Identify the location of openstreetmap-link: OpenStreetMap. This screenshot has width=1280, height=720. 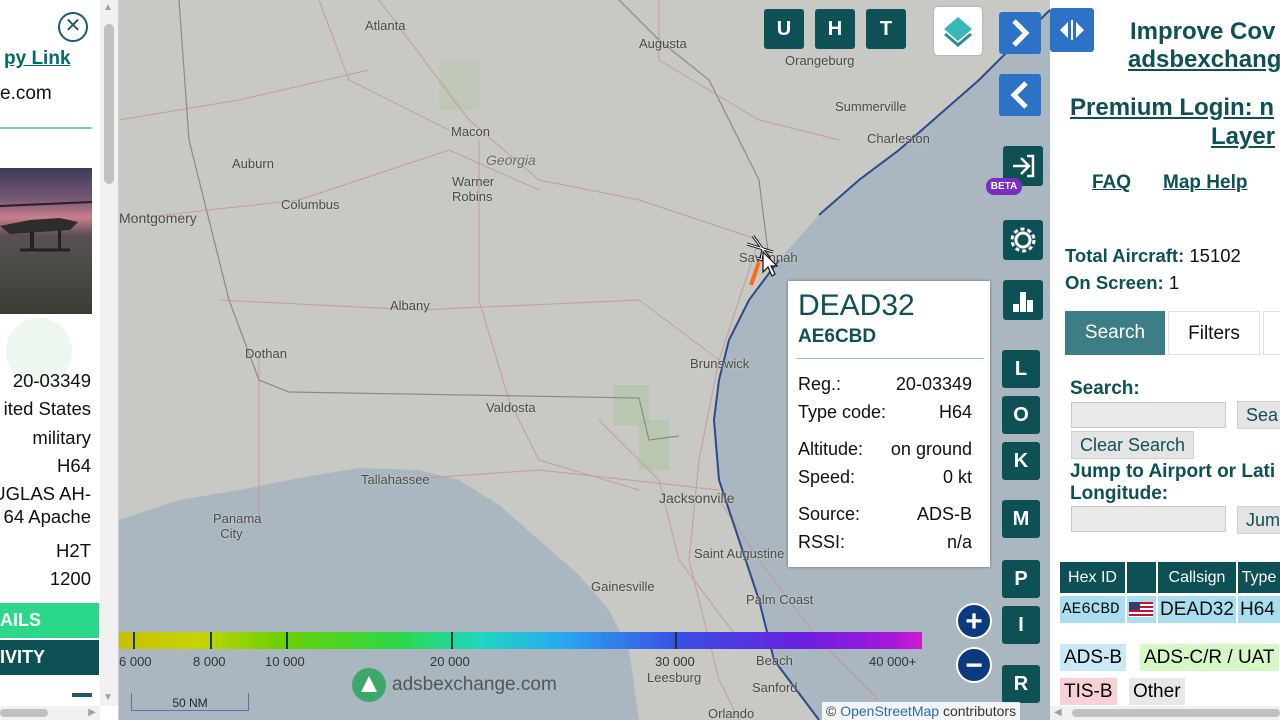
(889, 711).